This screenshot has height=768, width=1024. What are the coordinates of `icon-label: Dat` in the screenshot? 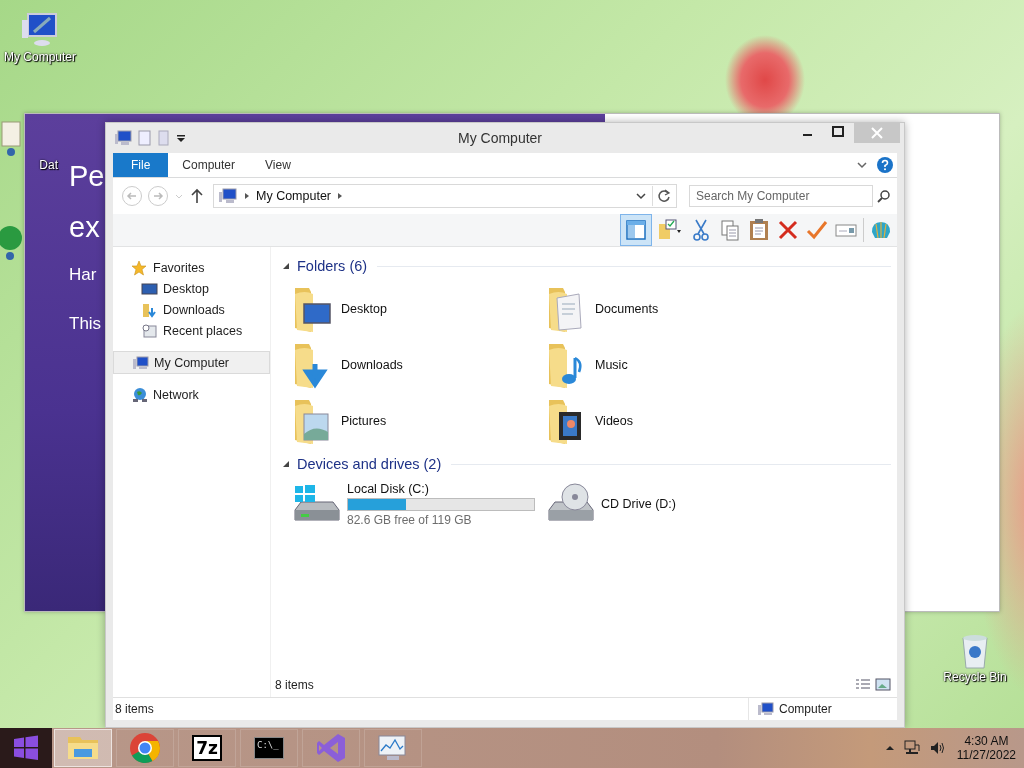 It's located at (48, 165).